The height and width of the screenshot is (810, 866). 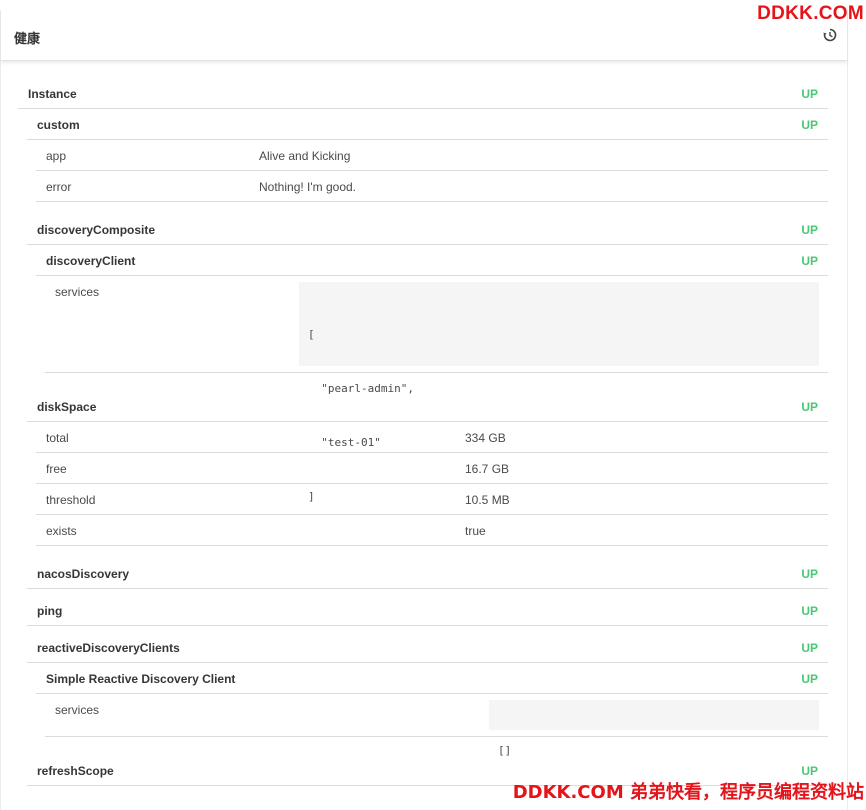 What do you see at coordinates (108, 648) in the screenshot?
I see `component-name: reactiveDiscoveryClients` at bounding box center [108, 648].